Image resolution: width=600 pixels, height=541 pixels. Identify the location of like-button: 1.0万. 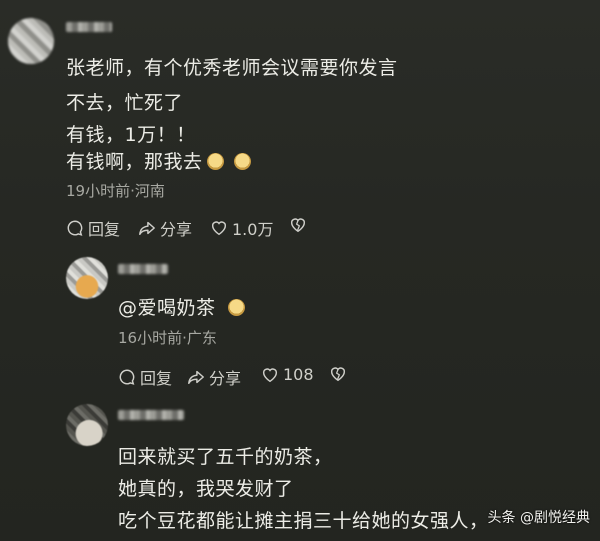
(241, 228).